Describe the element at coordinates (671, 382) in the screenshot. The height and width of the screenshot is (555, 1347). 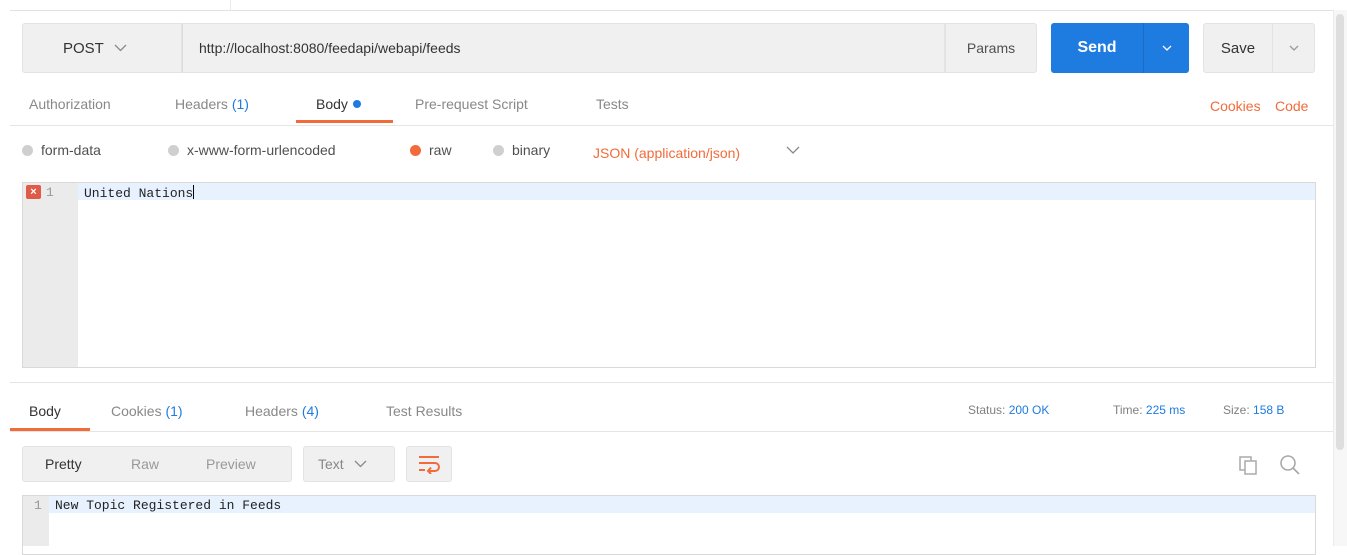
I see `section-divider` at that location.